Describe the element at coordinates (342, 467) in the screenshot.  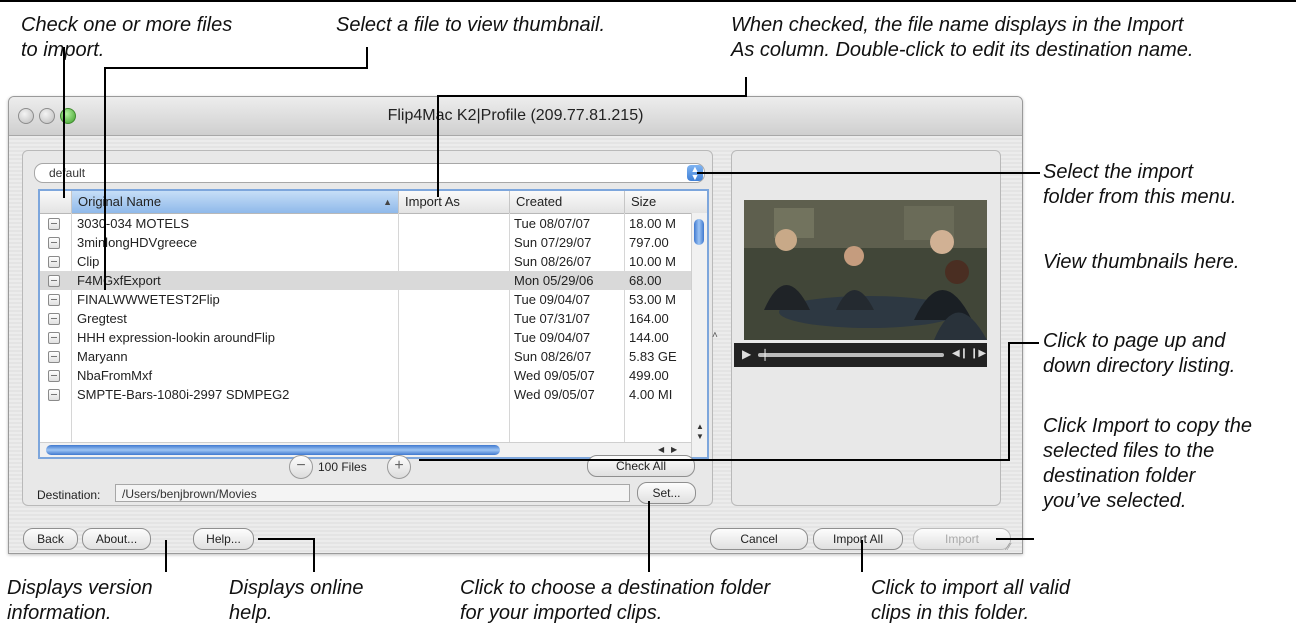
I see `file-count: 100 Files` at that location.